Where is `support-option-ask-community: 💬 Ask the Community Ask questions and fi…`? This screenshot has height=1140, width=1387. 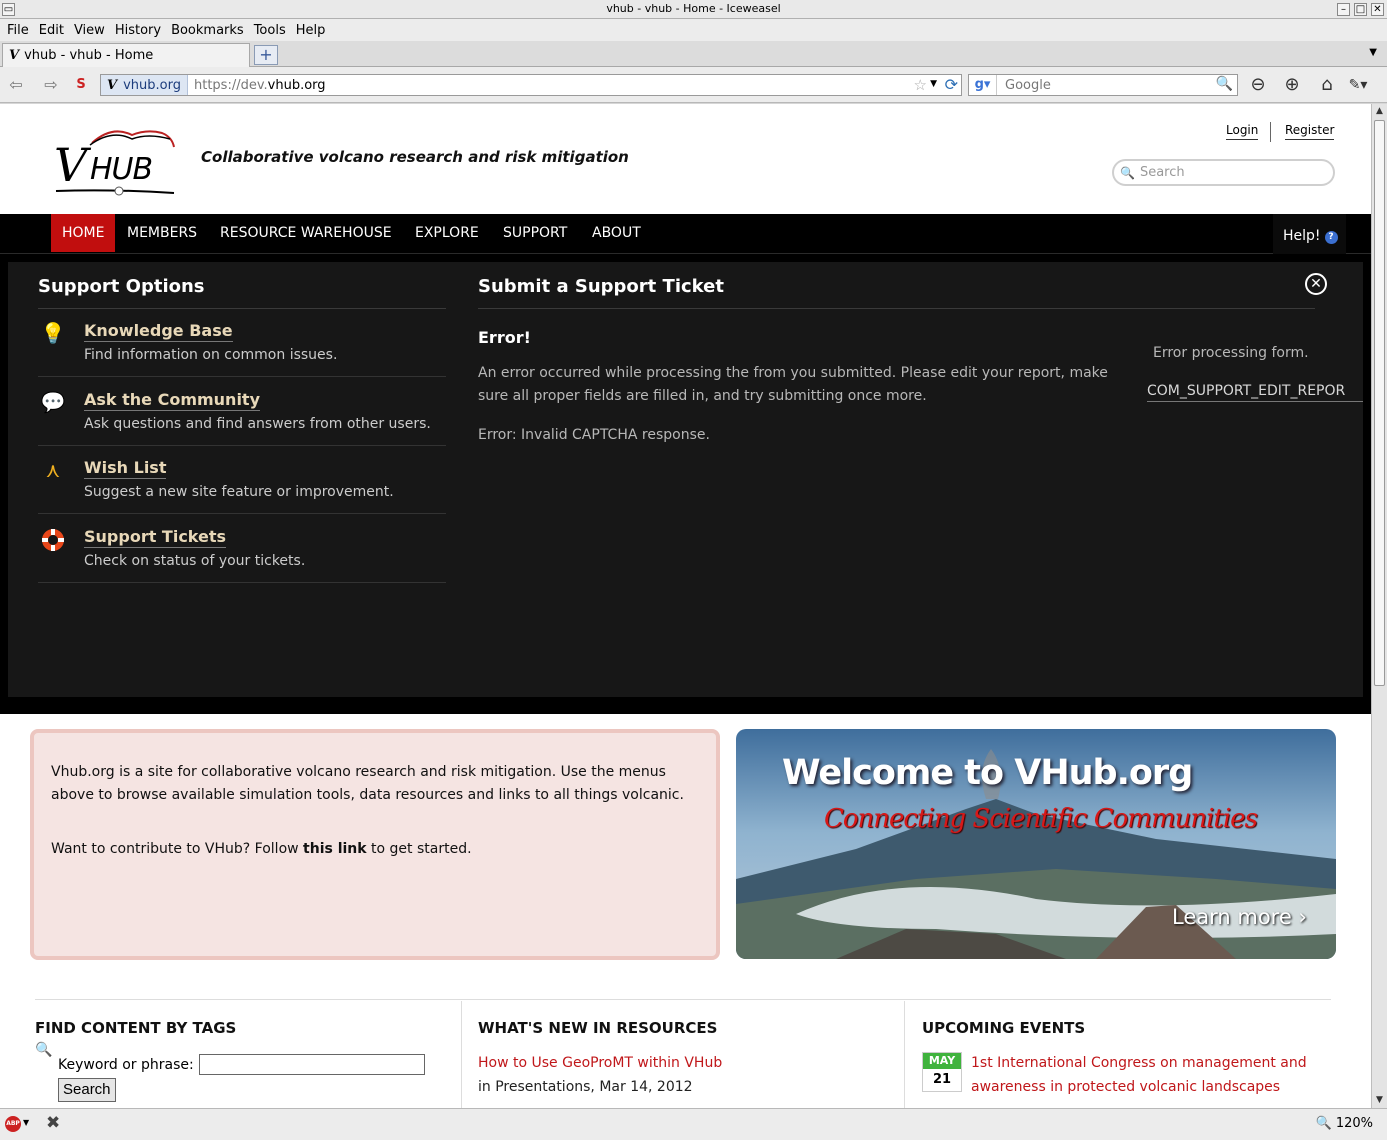 support-option-ask-community: 💬 Ask the Community Ask questions and fi… is located at coordinates (242, 412).